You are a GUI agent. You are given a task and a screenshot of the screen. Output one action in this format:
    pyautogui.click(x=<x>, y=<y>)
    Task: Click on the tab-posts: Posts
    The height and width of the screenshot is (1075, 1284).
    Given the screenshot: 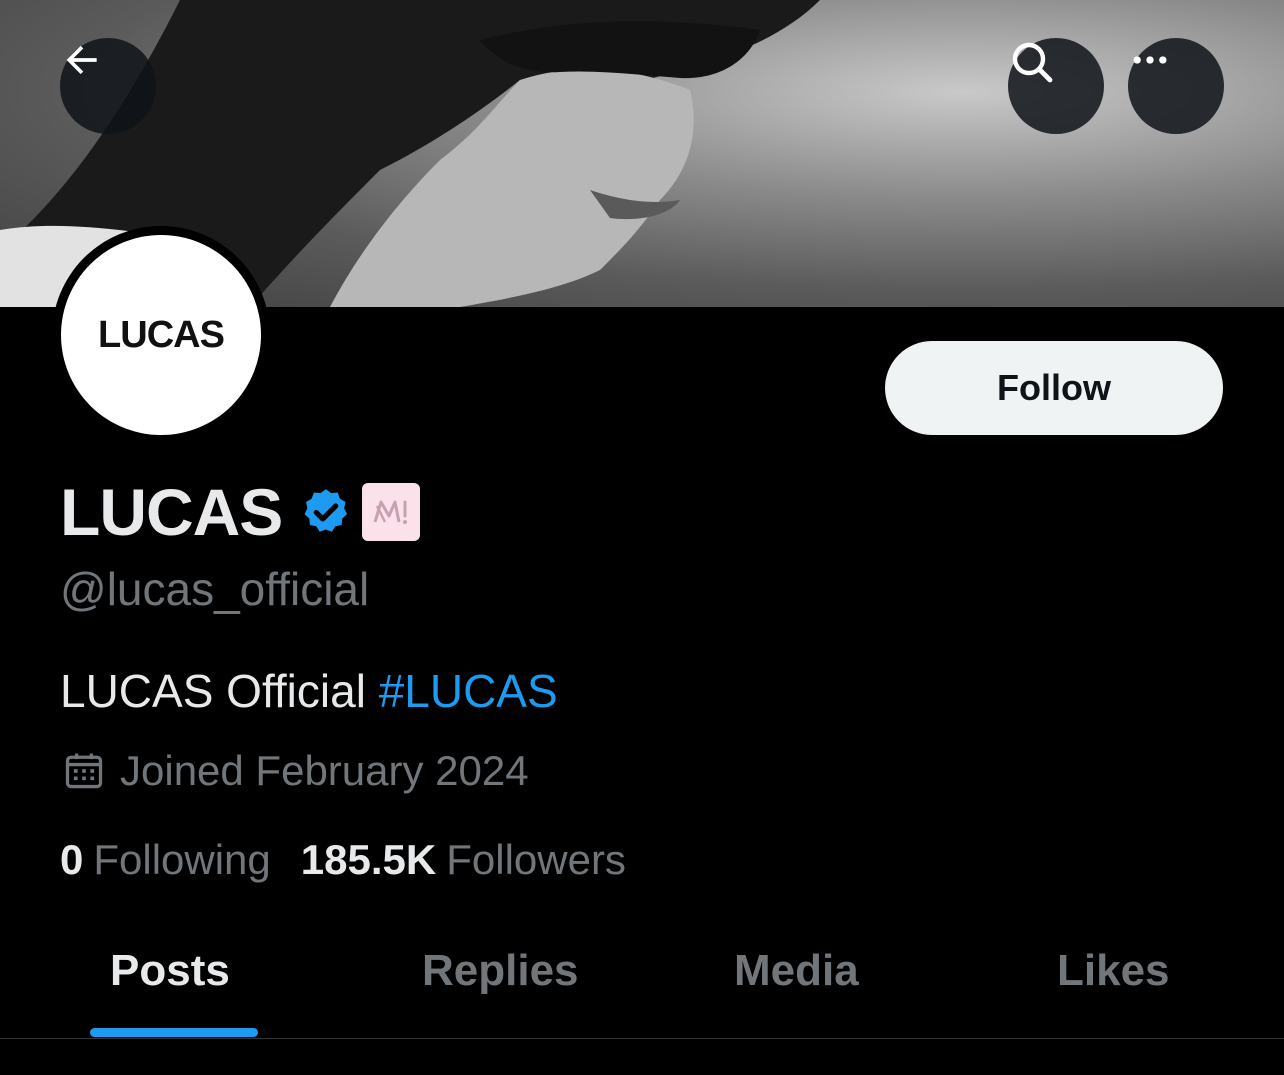 What is the action you would take?
    pyautogui.click(x=170, y=971)
    